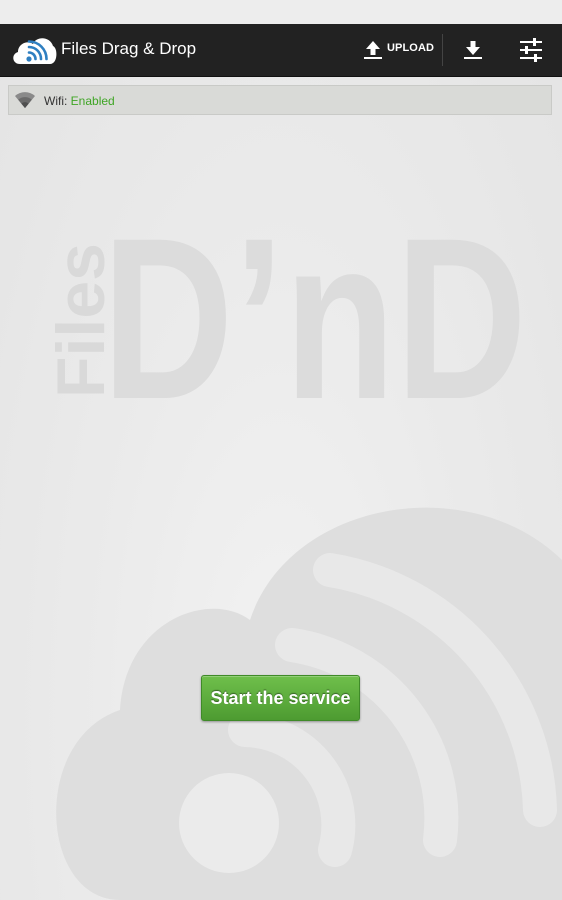  What do you see at coordinates (280, 100) in the screenshot?
I see `wifi-status-bar: Wifi: Enabled` at bounding box center [280, 100].